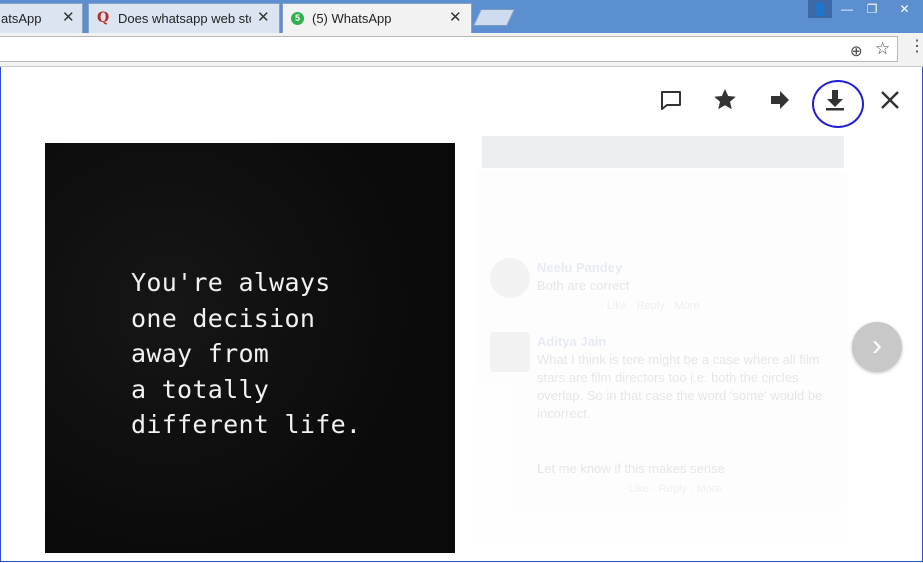 The height and width of the screenshot is (563, 923). What do you see at coordinates (200, 353) in the screenshot?
I see `quote-line: away from` at bounding box center [200, 353].